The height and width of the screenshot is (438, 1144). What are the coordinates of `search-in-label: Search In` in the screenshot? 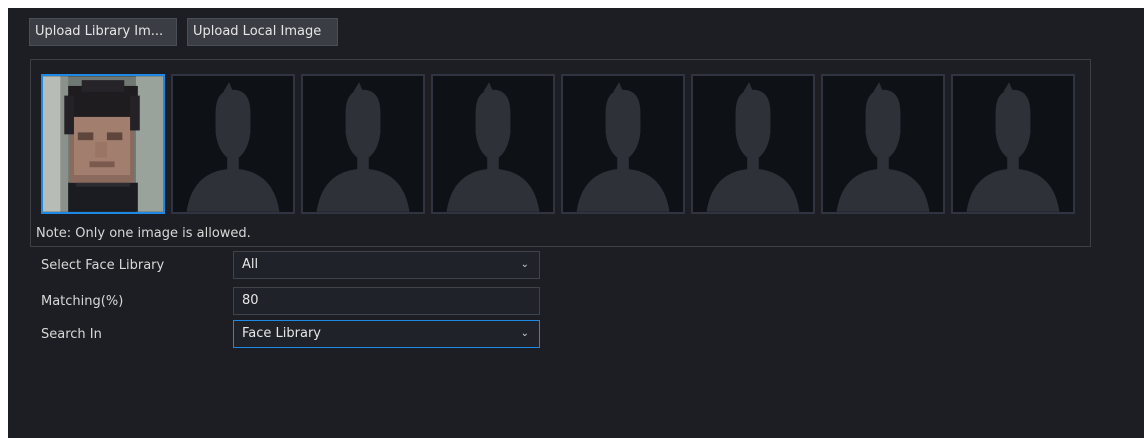 It's located at (71, 334).